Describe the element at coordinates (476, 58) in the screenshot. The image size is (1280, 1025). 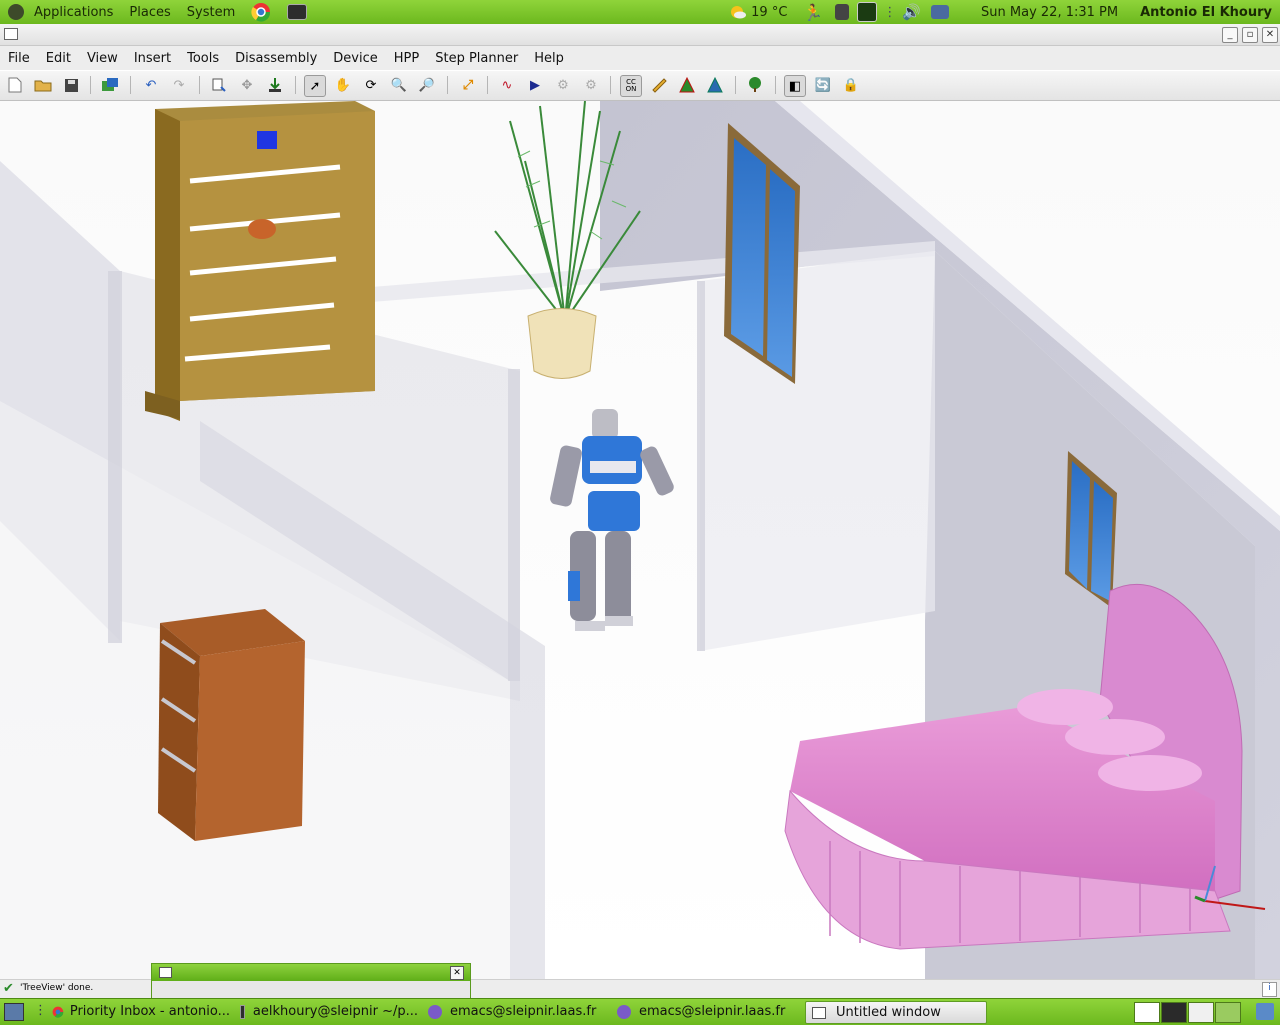
I see `menu-step-planner: Step Planner` at that location.